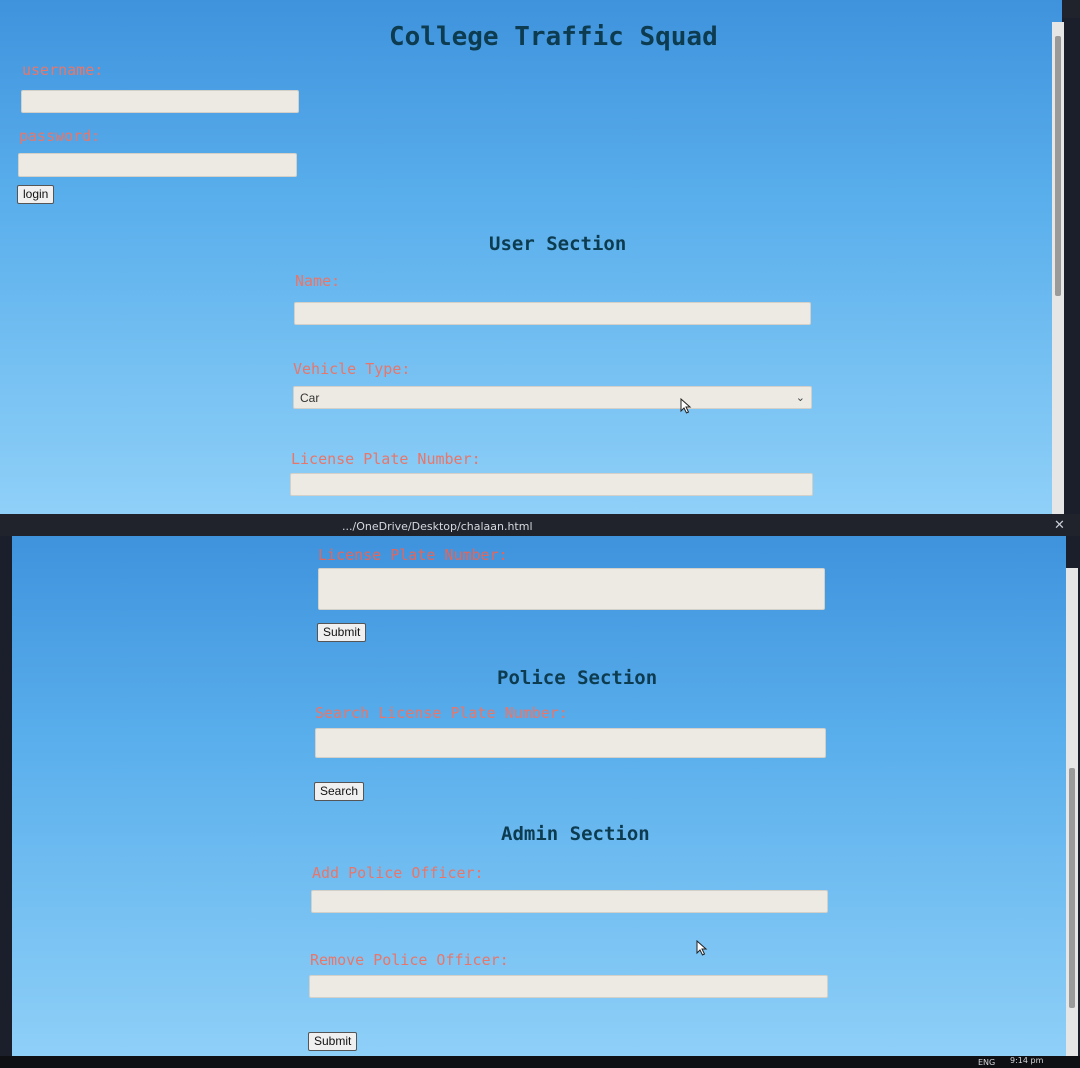 The image size is (1080, 1068). I want to click on bottom-scrollbar-thumb, so click(1072, 888).